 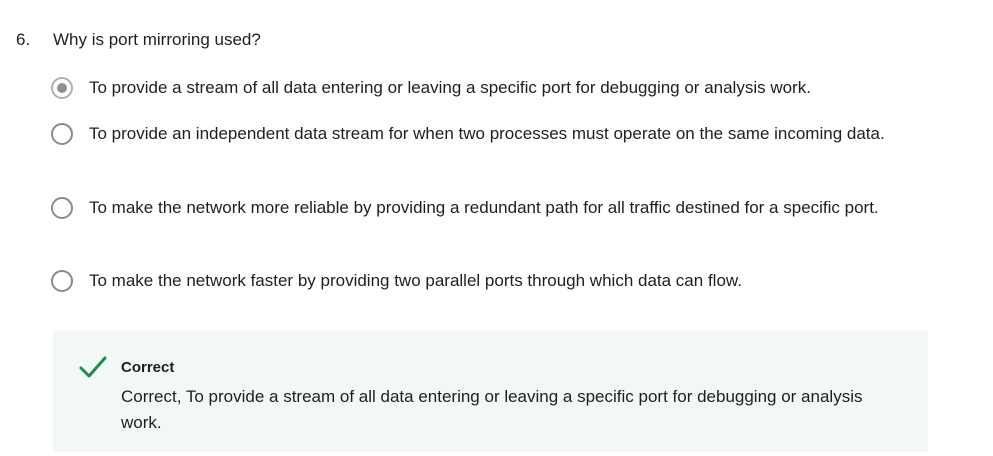 I want to click on radio-button-selected, so click(x=62, y=88).